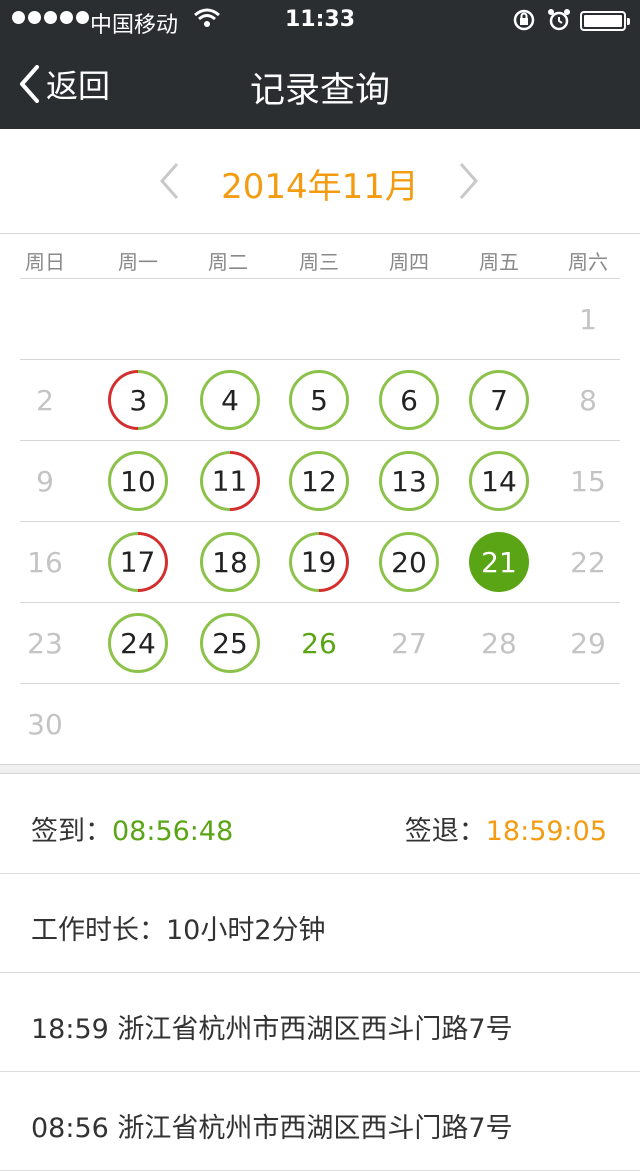  What do you see at coordinates (588, 400) in the screenshot?
I see `calendar-day: 8` at bounding box center [588, 400].